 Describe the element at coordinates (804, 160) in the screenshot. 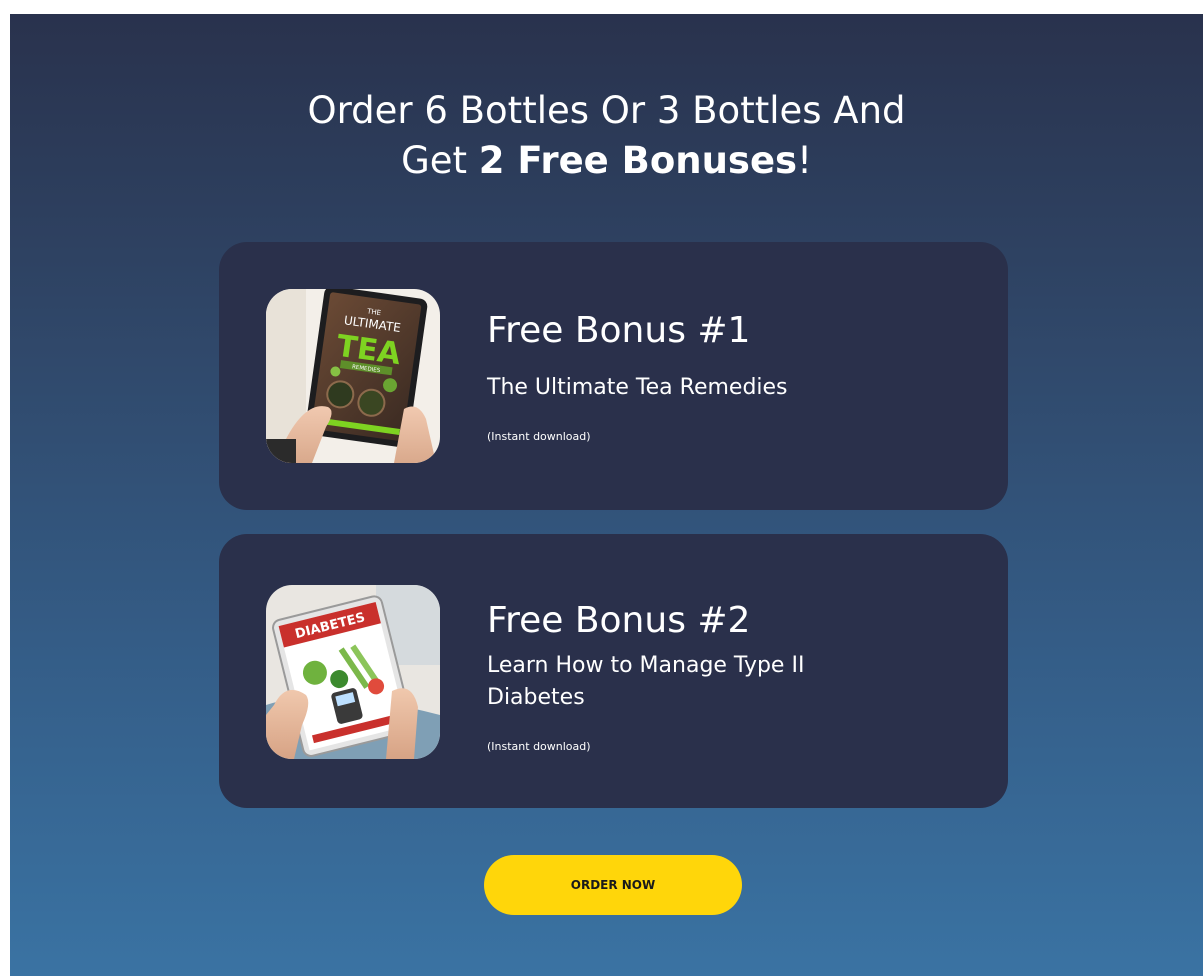

I see `headline-line-2-suffix: !` at that location.